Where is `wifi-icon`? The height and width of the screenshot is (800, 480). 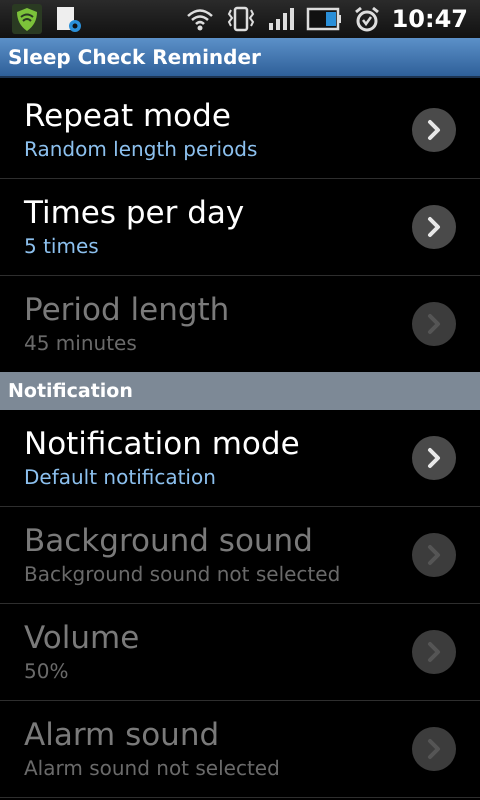 wifi-icon is located at coordinates (200, 19).